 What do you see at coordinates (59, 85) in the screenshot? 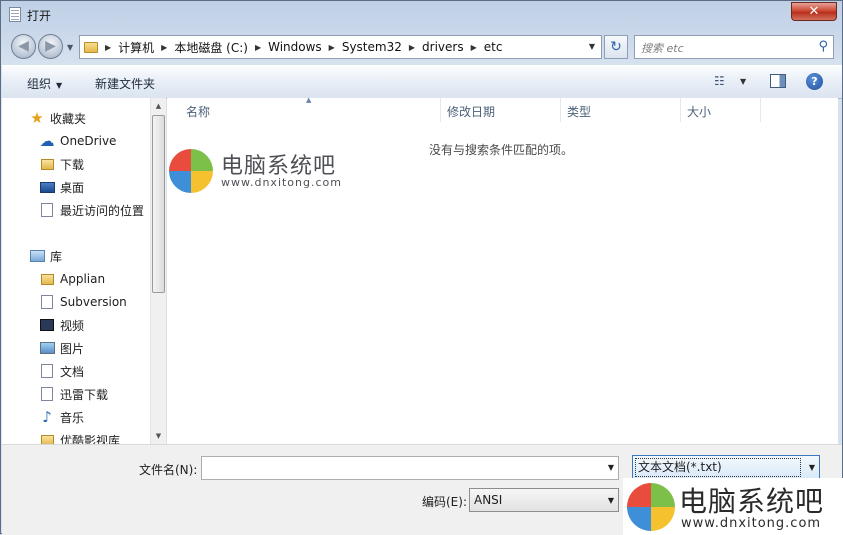
I see `chevron-down-icon: ▼` at bounding box center [59, 85].